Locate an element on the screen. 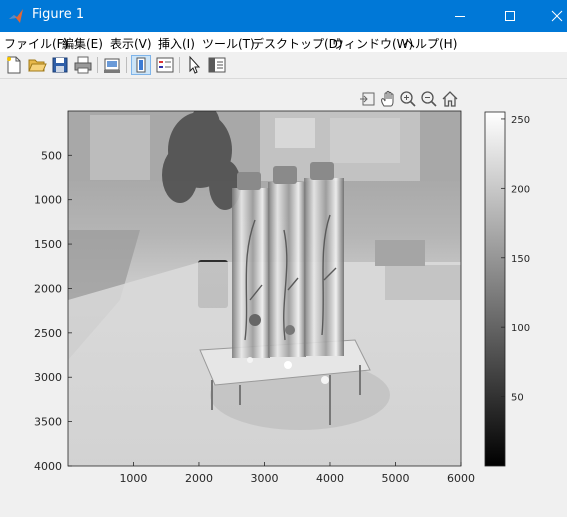 The width and height of the screenshot is (567, 517). y-tick-label: 2000 is located at coordinates (48, 288).